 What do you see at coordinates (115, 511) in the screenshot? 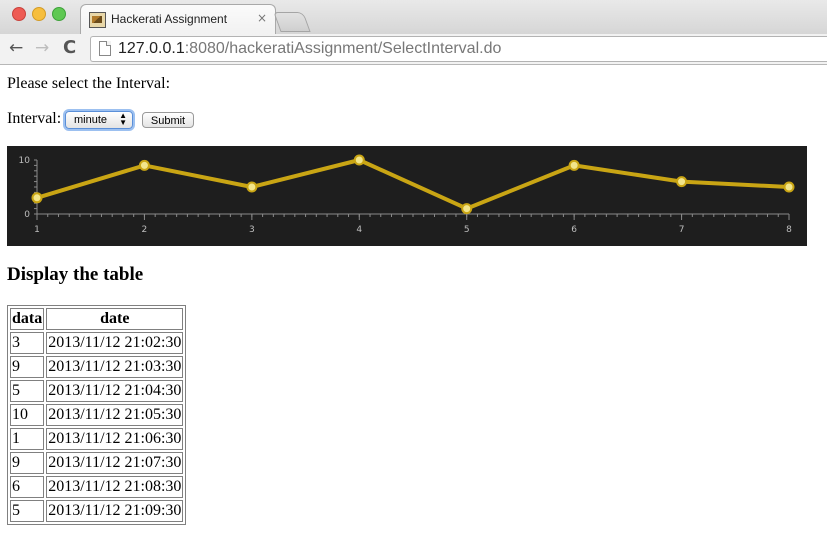
I see `cell-date: 2013/11/12 21:09:30` at bounding box center [115, 511].